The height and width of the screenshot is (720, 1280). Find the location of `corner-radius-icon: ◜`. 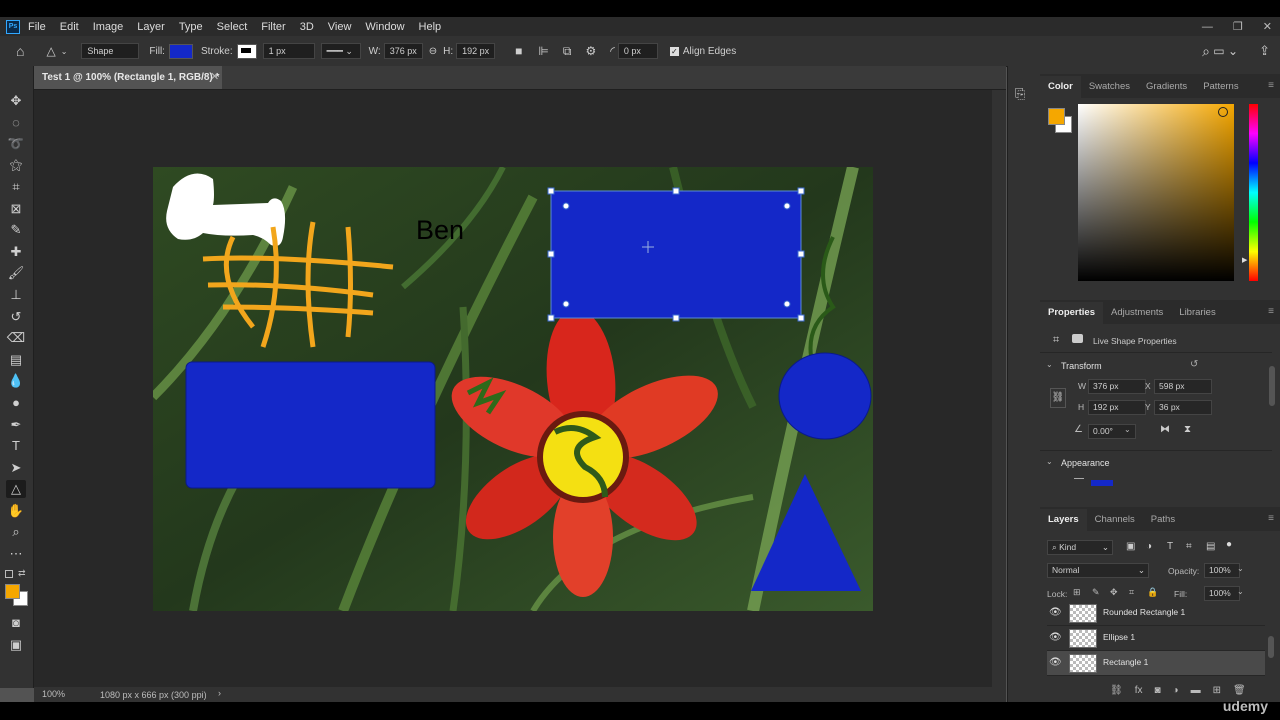

corner-radius-icon: ◜ is located at coordinates (612, 51).